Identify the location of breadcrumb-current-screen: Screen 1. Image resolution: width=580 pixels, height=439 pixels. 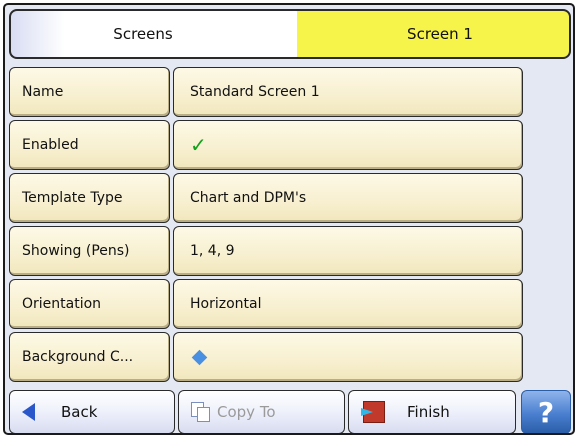
(434, 34).